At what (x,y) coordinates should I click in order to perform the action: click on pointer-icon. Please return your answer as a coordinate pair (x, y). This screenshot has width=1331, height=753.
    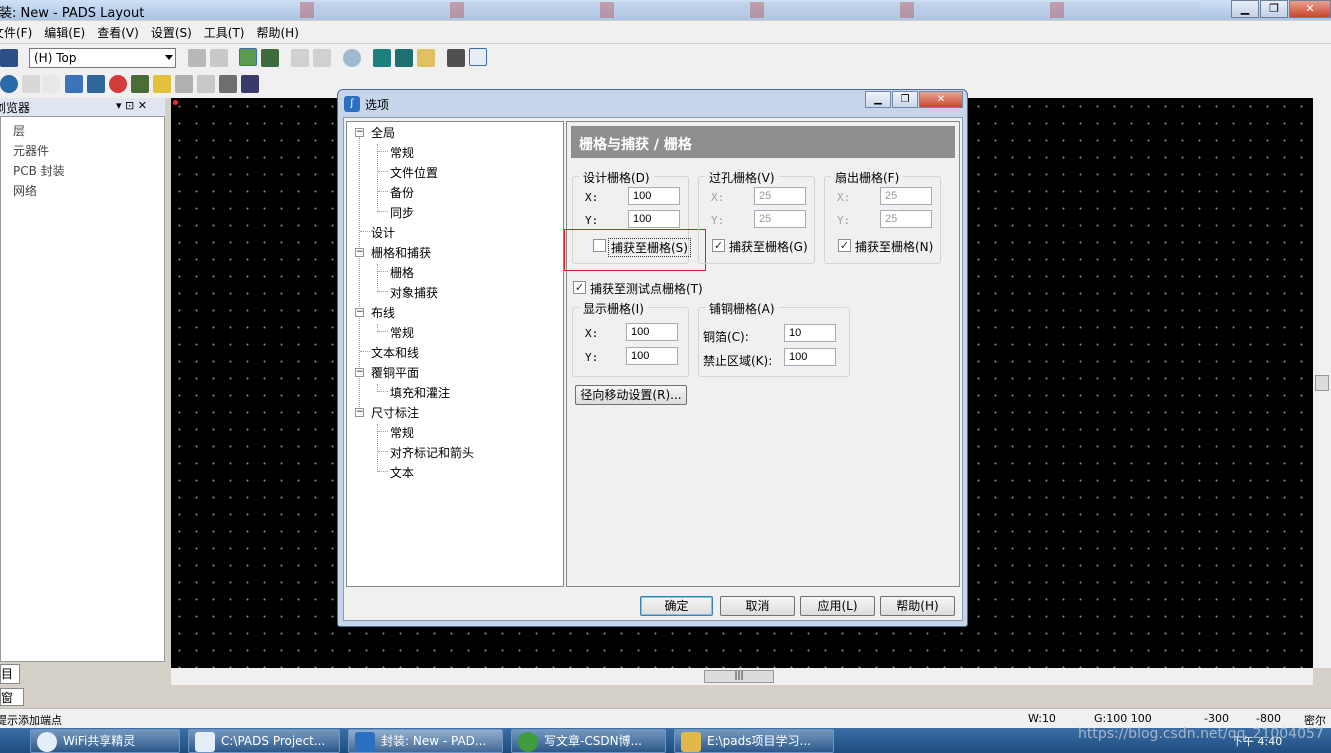
    Looking at the image, I should click on (31, 84).